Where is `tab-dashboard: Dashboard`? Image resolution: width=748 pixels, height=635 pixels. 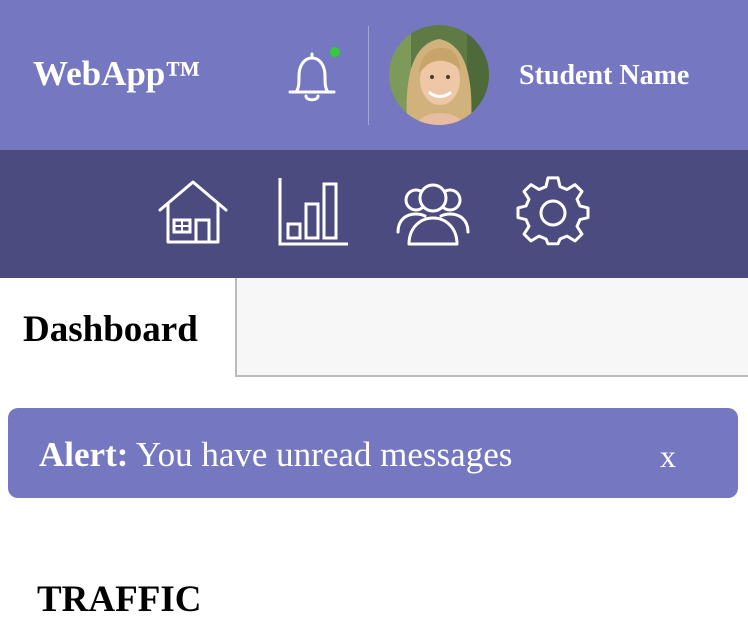 tab-dashboard: Dashboard is located at coordinates (118, 328).